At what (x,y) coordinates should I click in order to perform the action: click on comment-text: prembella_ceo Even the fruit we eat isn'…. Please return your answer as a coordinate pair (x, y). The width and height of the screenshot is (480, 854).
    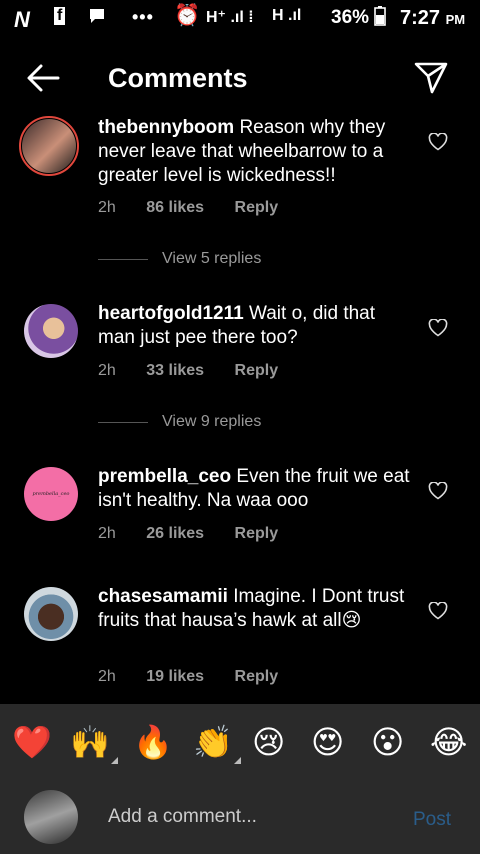
    Looking at the image, I should click on (254, 488).